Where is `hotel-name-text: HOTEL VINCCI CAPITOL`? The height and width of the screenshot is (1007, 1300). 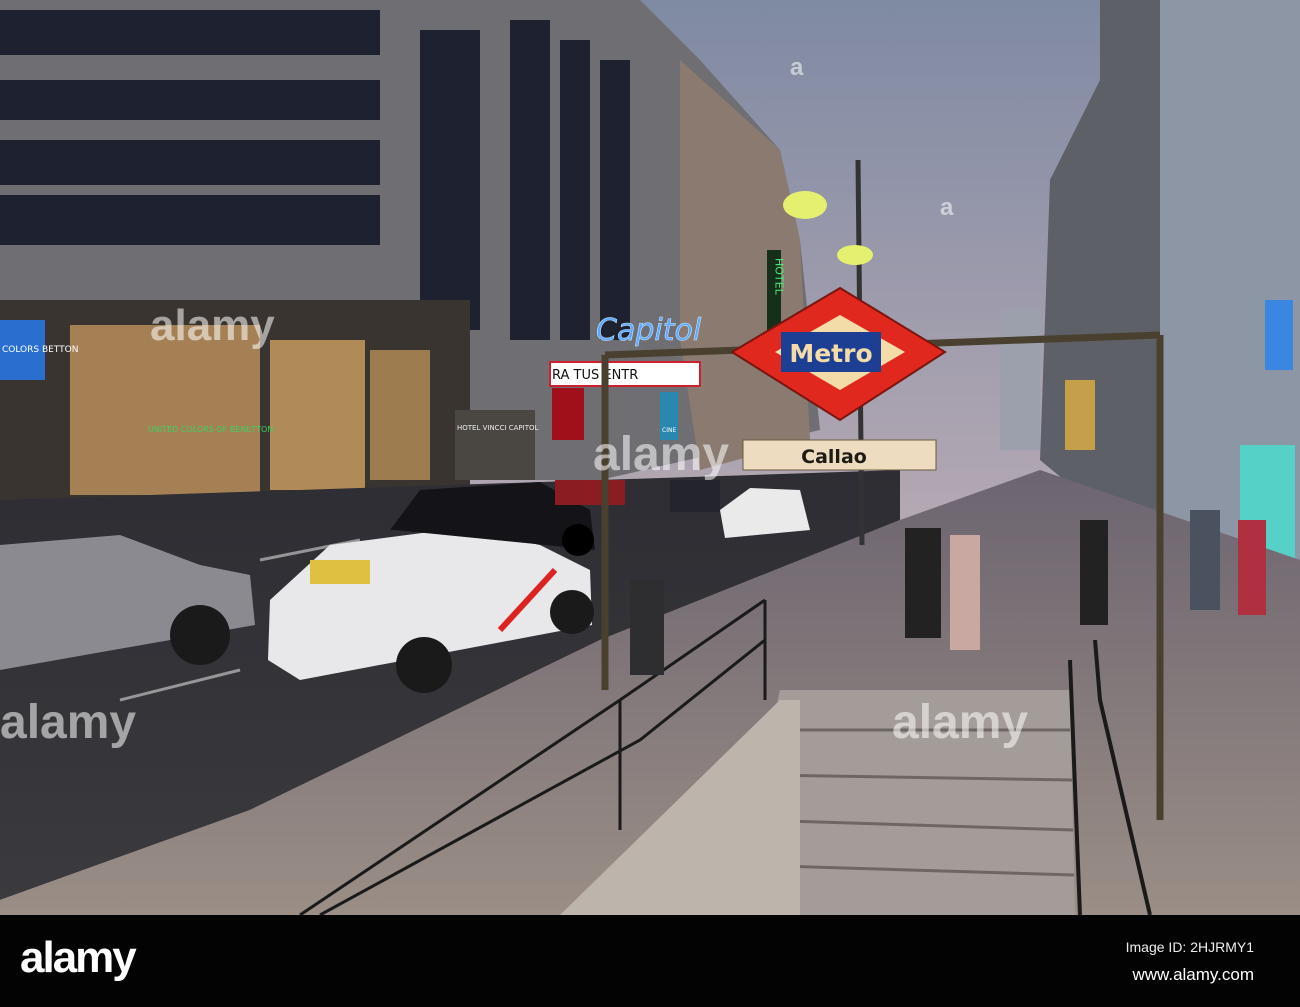
hotel-name-text: HOTEL VINCCI CAPITOL is located at coordinates (497, 428).